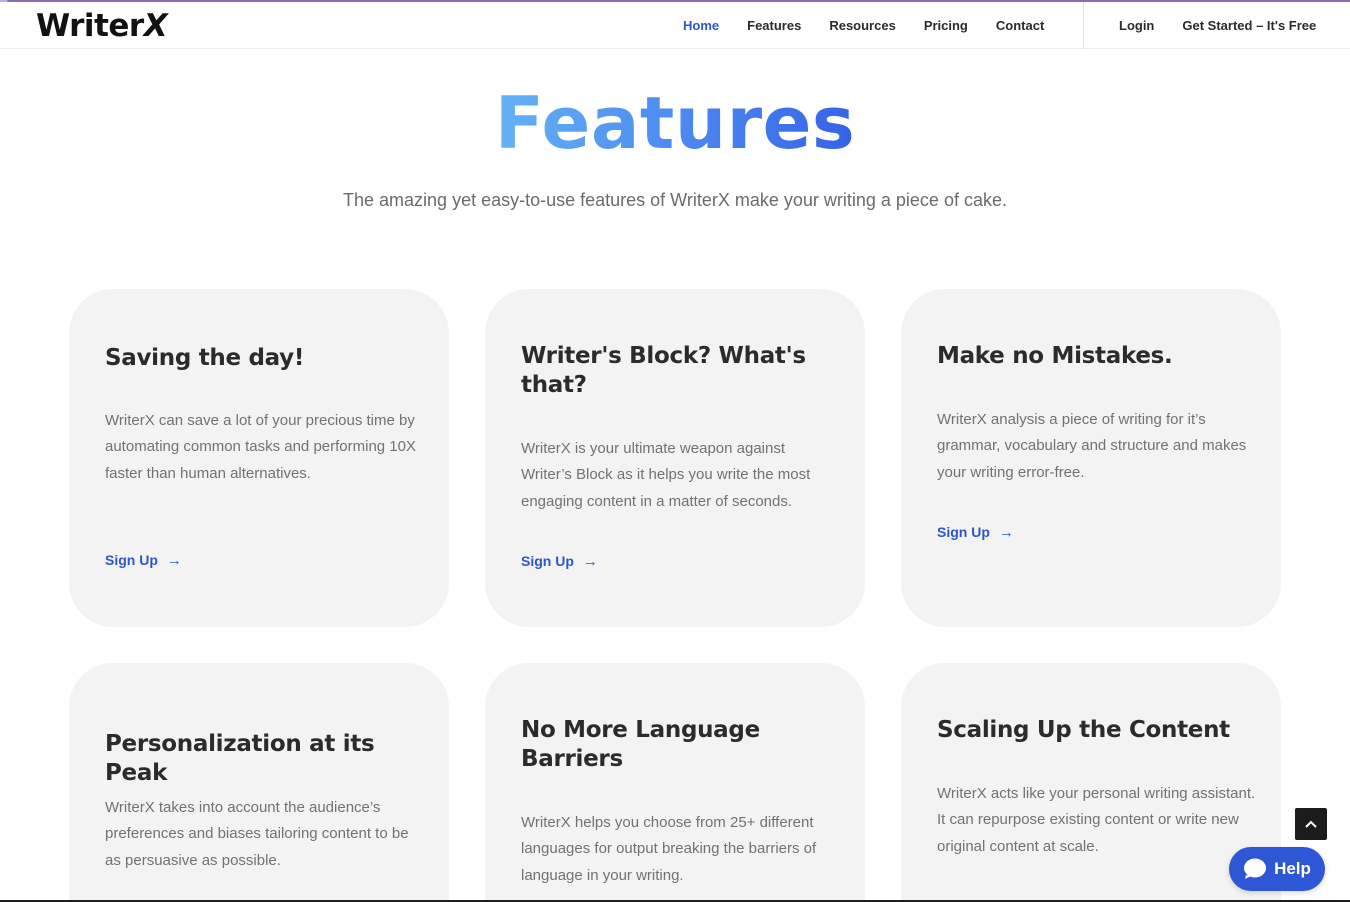 The height and width of the screenshot is (902, 1350). I want to click on card-title: Make no Mistakes., so click(1055, 356).